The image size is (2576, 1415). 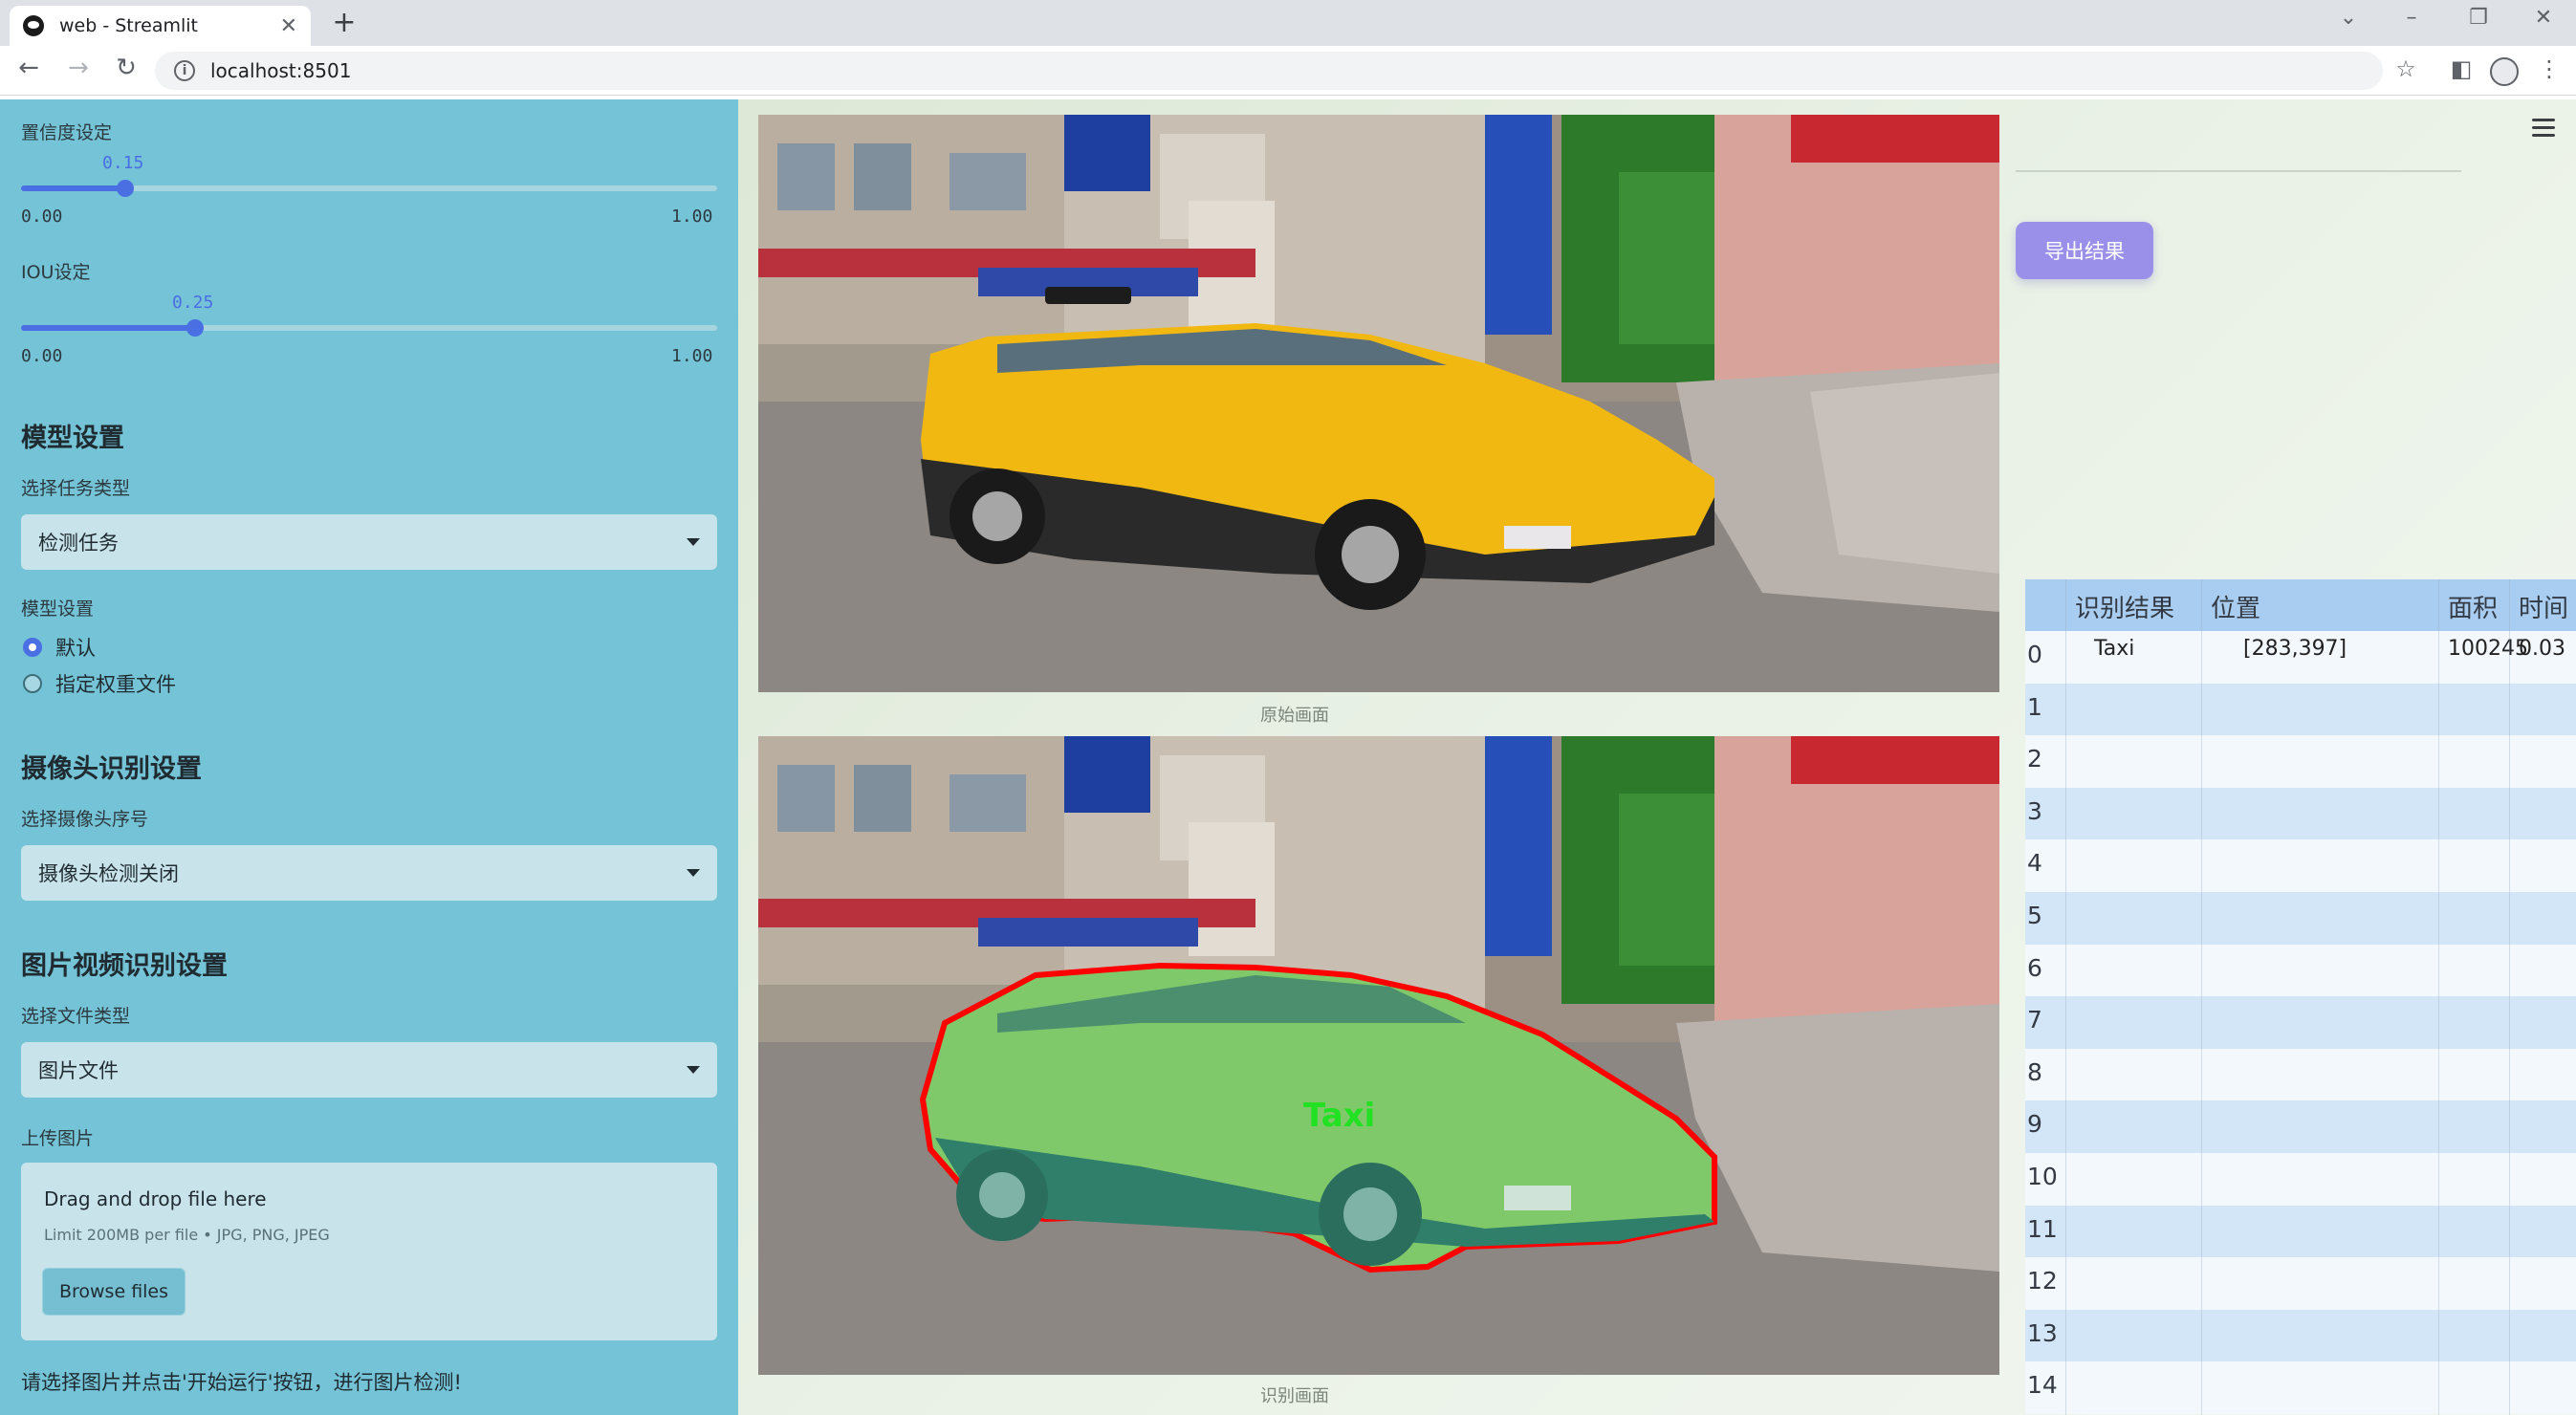 I want to click on row-index: 9, so click(x=2034, y=1125).